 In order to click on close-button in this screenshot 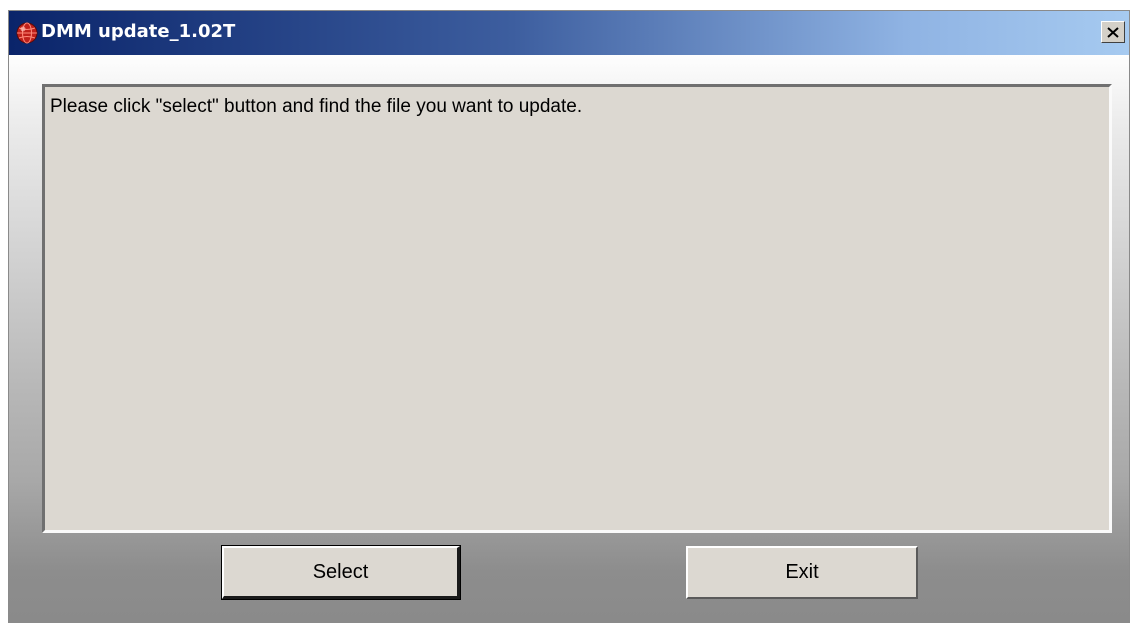, I will do `click(1113, 32)`.